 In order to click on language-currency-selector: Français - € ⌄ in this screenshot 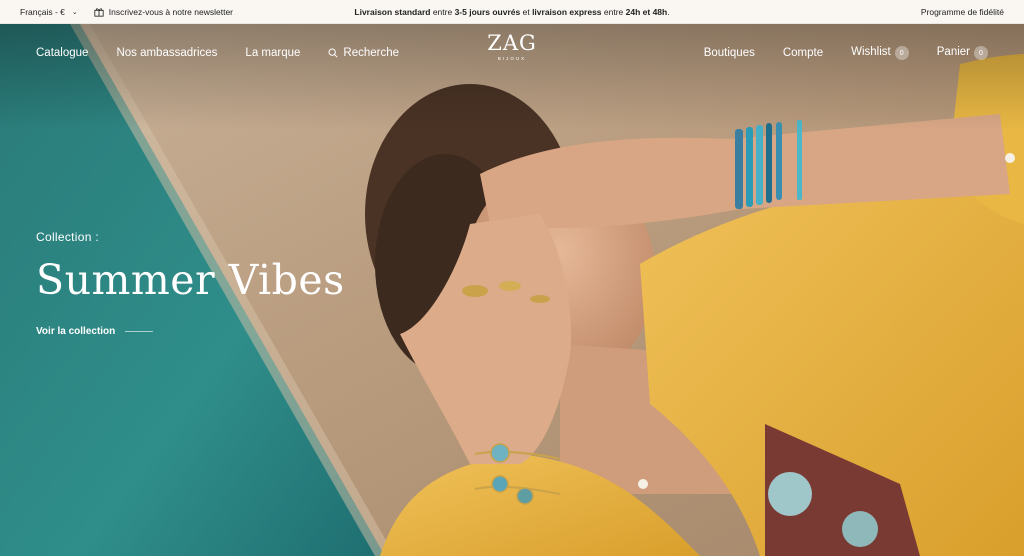, I will do `click(49, 12)`.